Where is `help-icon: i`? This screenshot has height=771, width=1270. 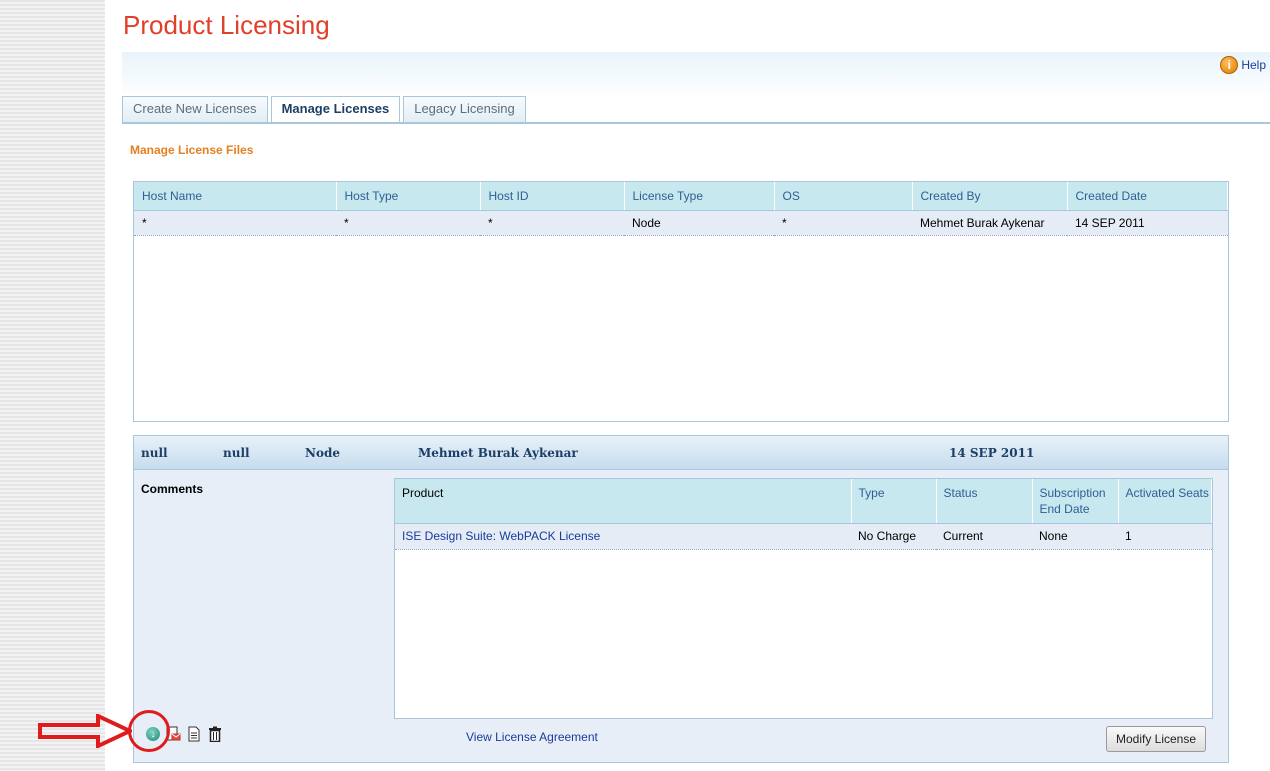 help-icon: i is located at coordinates (1229, 65).